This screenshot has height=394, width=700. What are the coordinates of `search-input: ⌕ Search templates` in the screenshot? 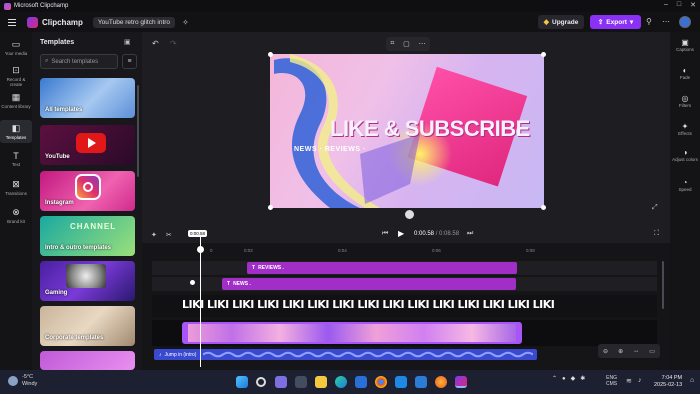 It's located at (79, 61).